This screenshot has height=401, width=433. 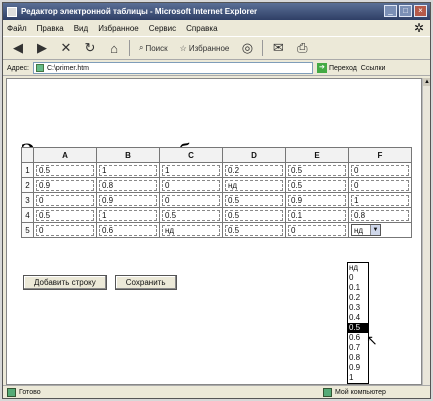 I want to click on cell-input: 0.1, so click(x=317, y=215).